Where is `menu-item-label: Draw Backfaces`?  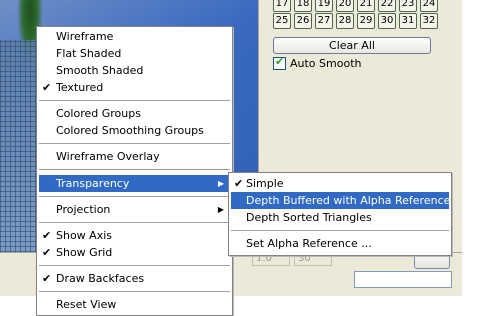 menu-item-label: Draw Backfaces is located at coordinates (100, 278).